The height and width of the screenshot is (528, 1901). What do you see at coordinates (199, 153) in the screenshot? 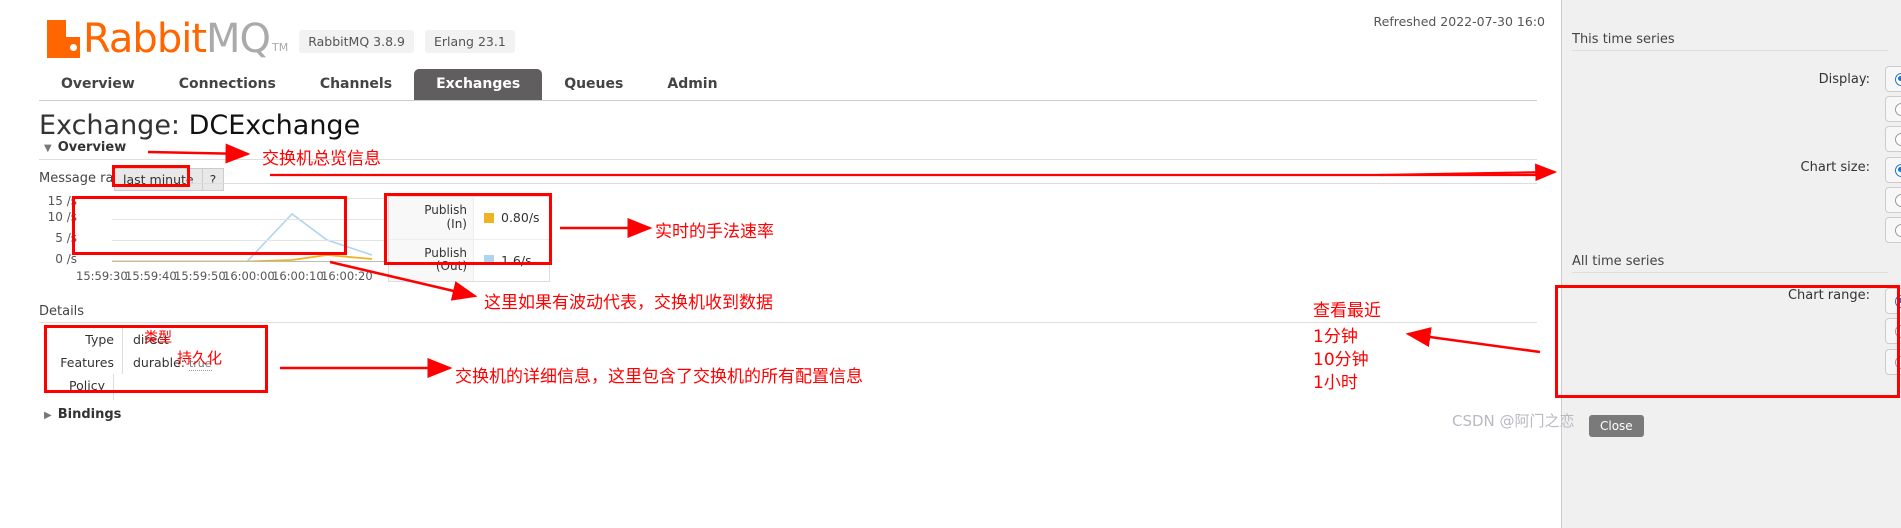
I see `arrow-overview` at bounding box center [199, 153].